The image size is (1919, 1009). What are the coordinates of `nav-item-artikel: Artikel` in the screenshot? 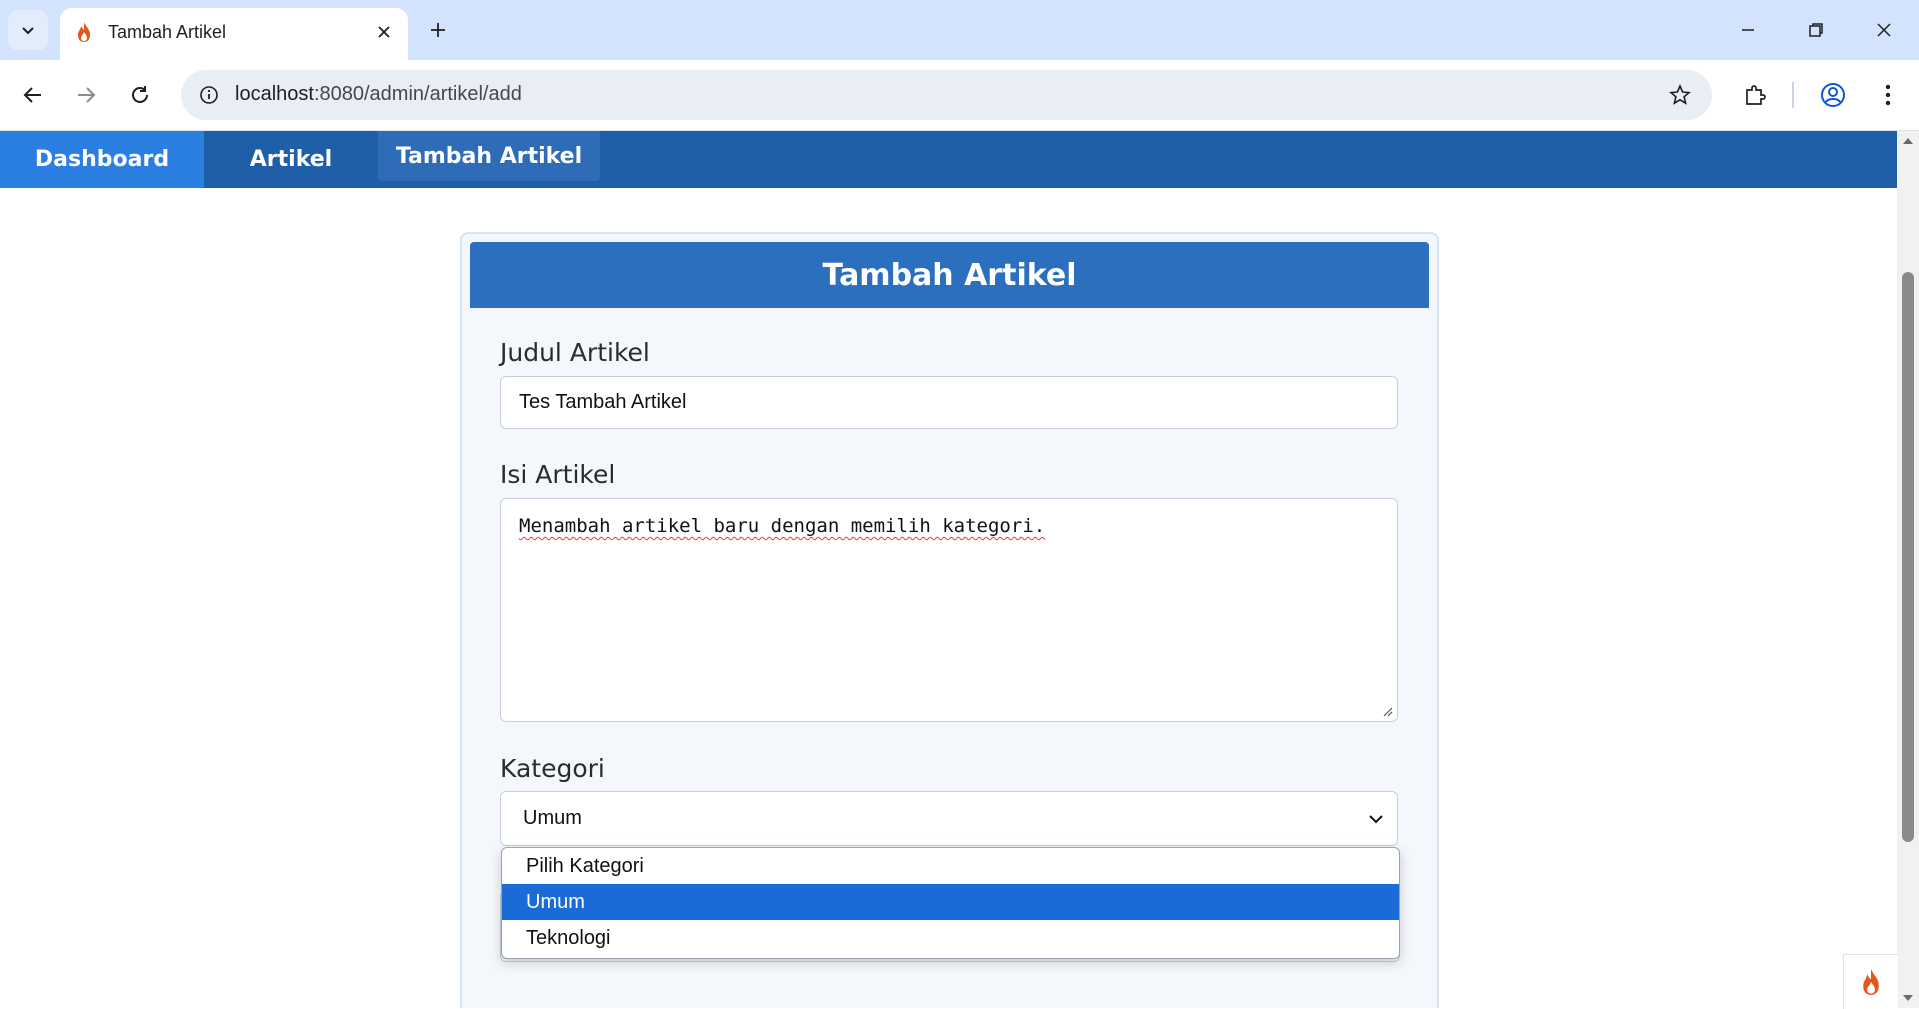 It's located at (291, 159).